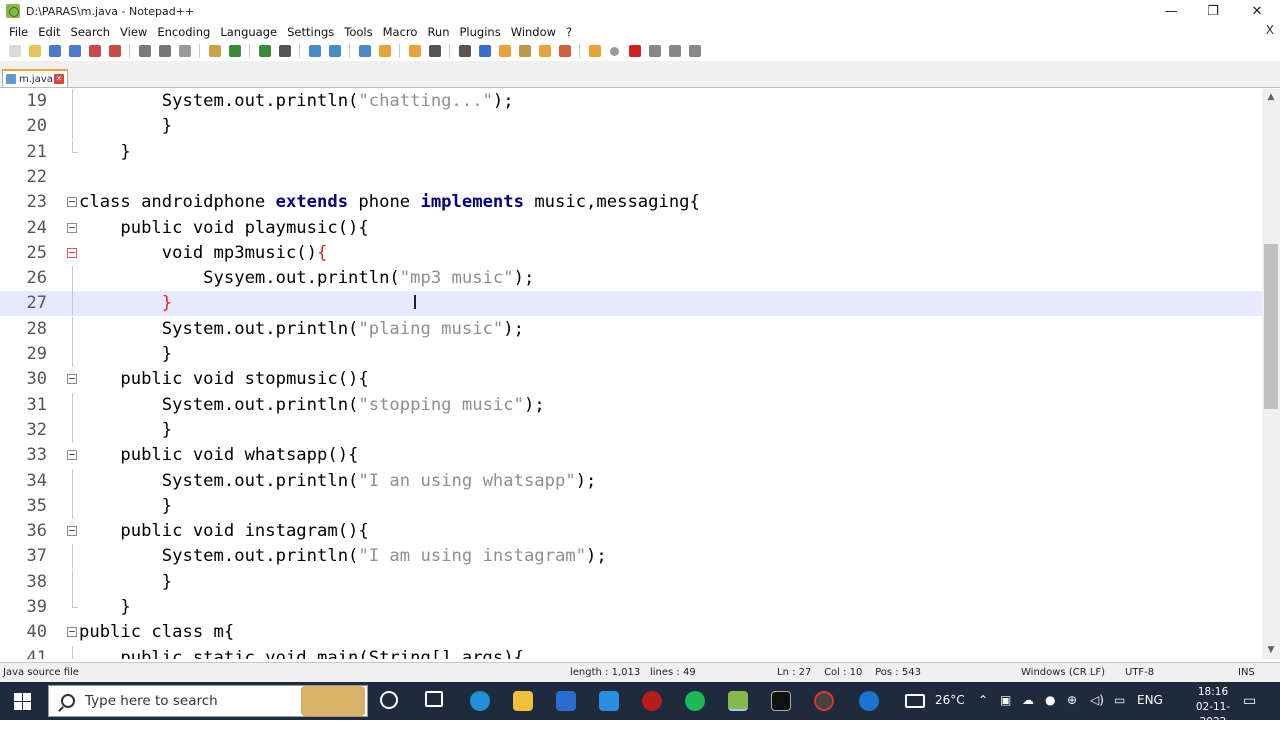 The width and height of the screenshot is (1280, 730). I want to click on paste-icon, so click(214, 51).